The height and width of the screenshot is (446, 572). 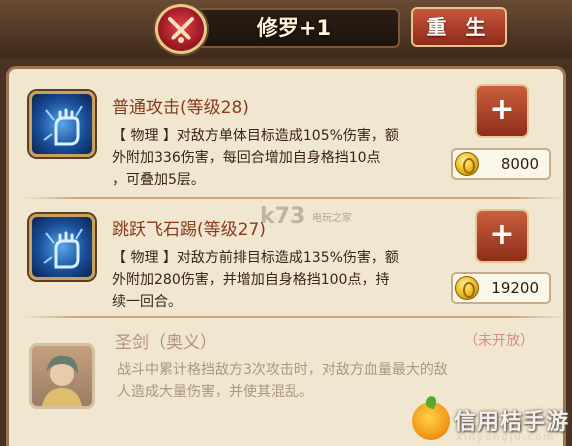 I want to click on skill-name: 跳跃飞石踢(等级27), so click(x=189, y=230).